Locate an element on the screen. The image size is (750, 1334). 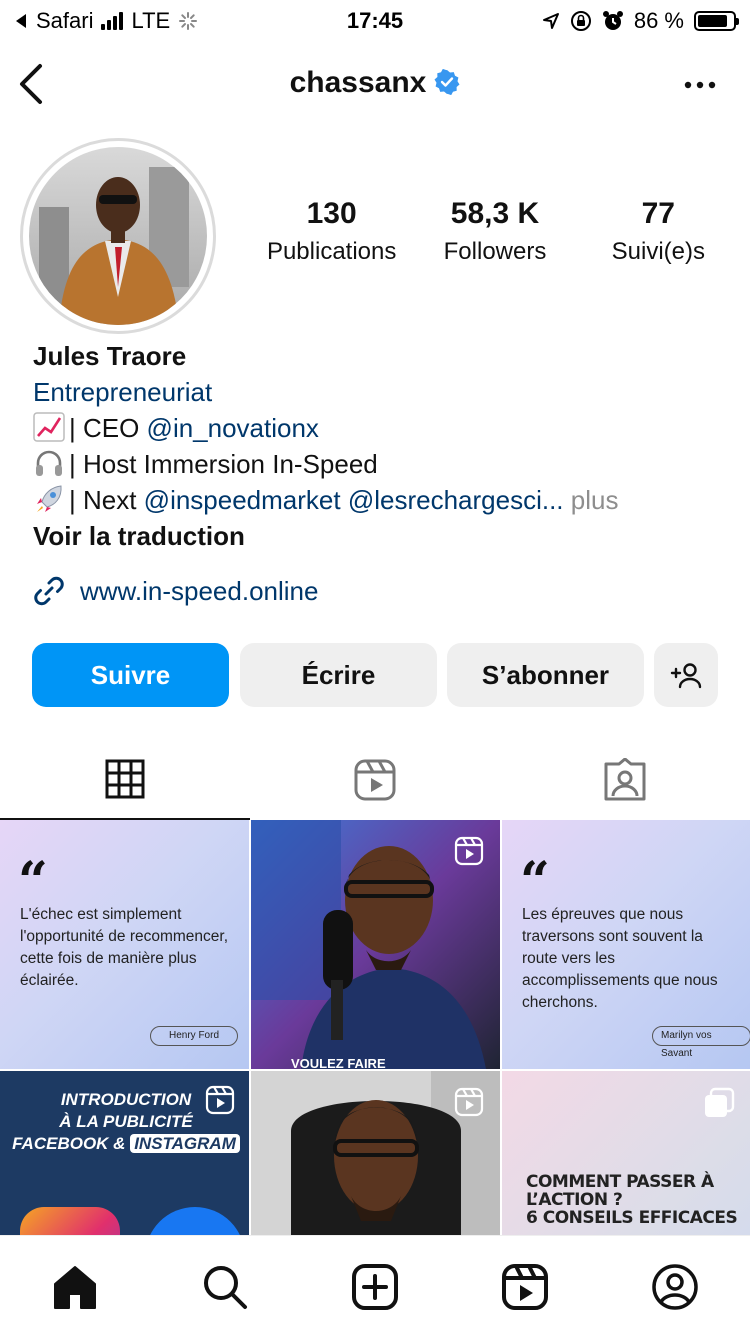
profile-icon is located at coordinates (675, 1287).